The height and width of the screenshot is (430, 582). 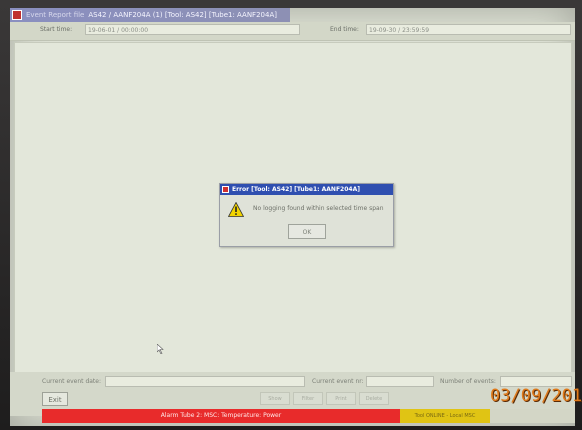 What do you see at coordinates (338, 381) in the screenshot?
I see `current-event-nr-label: Current event nr:` at bounding box center [338, 381].